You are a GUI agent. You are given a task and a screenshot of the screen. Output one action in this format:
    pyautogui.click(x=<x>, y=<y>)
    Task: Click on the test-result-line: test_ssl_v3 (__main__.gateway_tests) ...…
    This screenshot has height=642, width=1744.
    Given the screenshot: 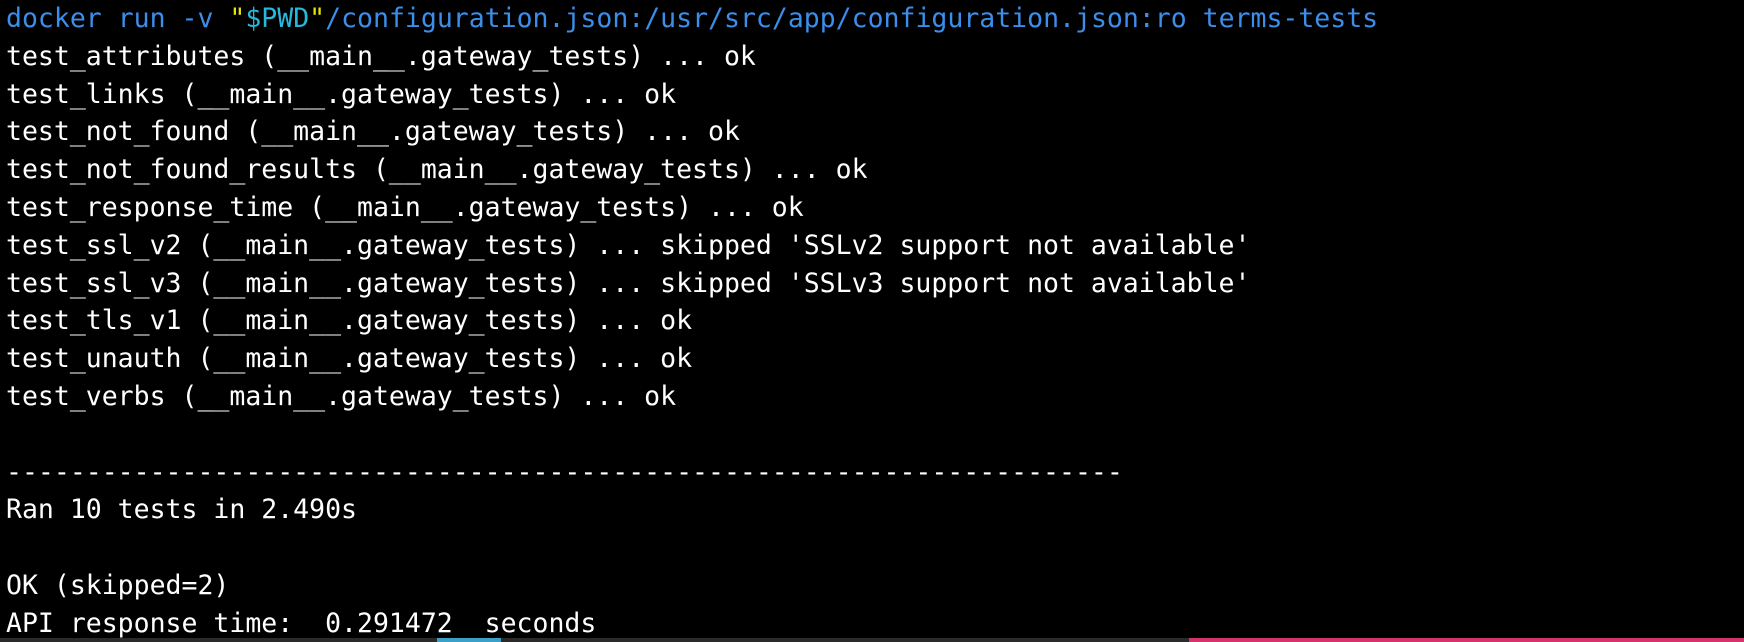 What is the action you would take?
    pyautogui.click(x=628, y=283)
    